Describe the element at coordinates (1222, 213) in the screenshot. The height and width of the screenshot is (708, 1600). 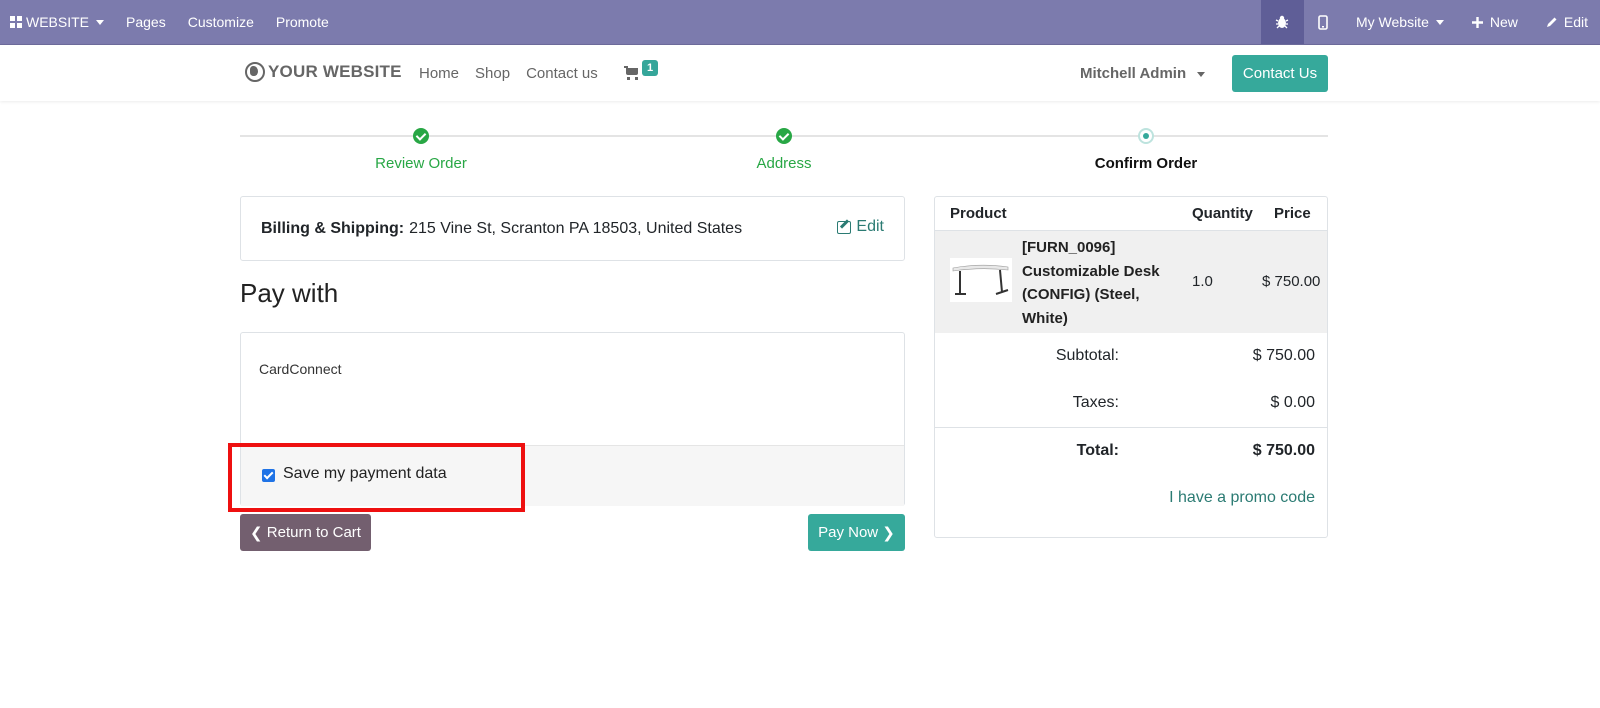
I see `header-quantity: Quantity` at that location.